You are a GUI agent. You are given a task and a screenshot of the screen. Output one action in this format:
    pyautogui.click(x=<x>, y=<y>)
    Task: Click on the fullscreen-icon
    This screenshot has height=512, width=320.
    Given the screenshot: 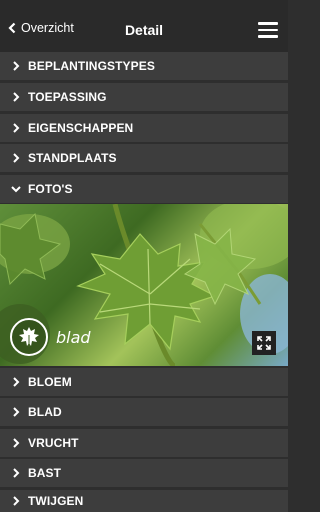 What is the action you would take?
    pyautogui.click(x=264, y=343)
    